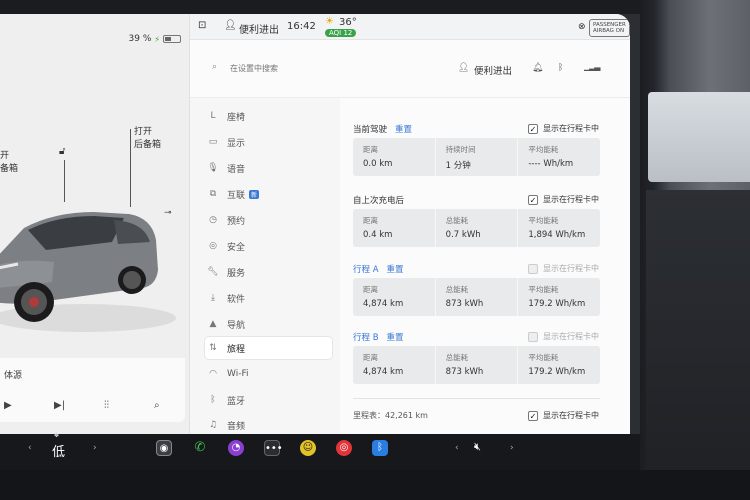 This screenshot has height=500, width=750. I want to click on stat-value: 0.0 km, so click(378, 164).